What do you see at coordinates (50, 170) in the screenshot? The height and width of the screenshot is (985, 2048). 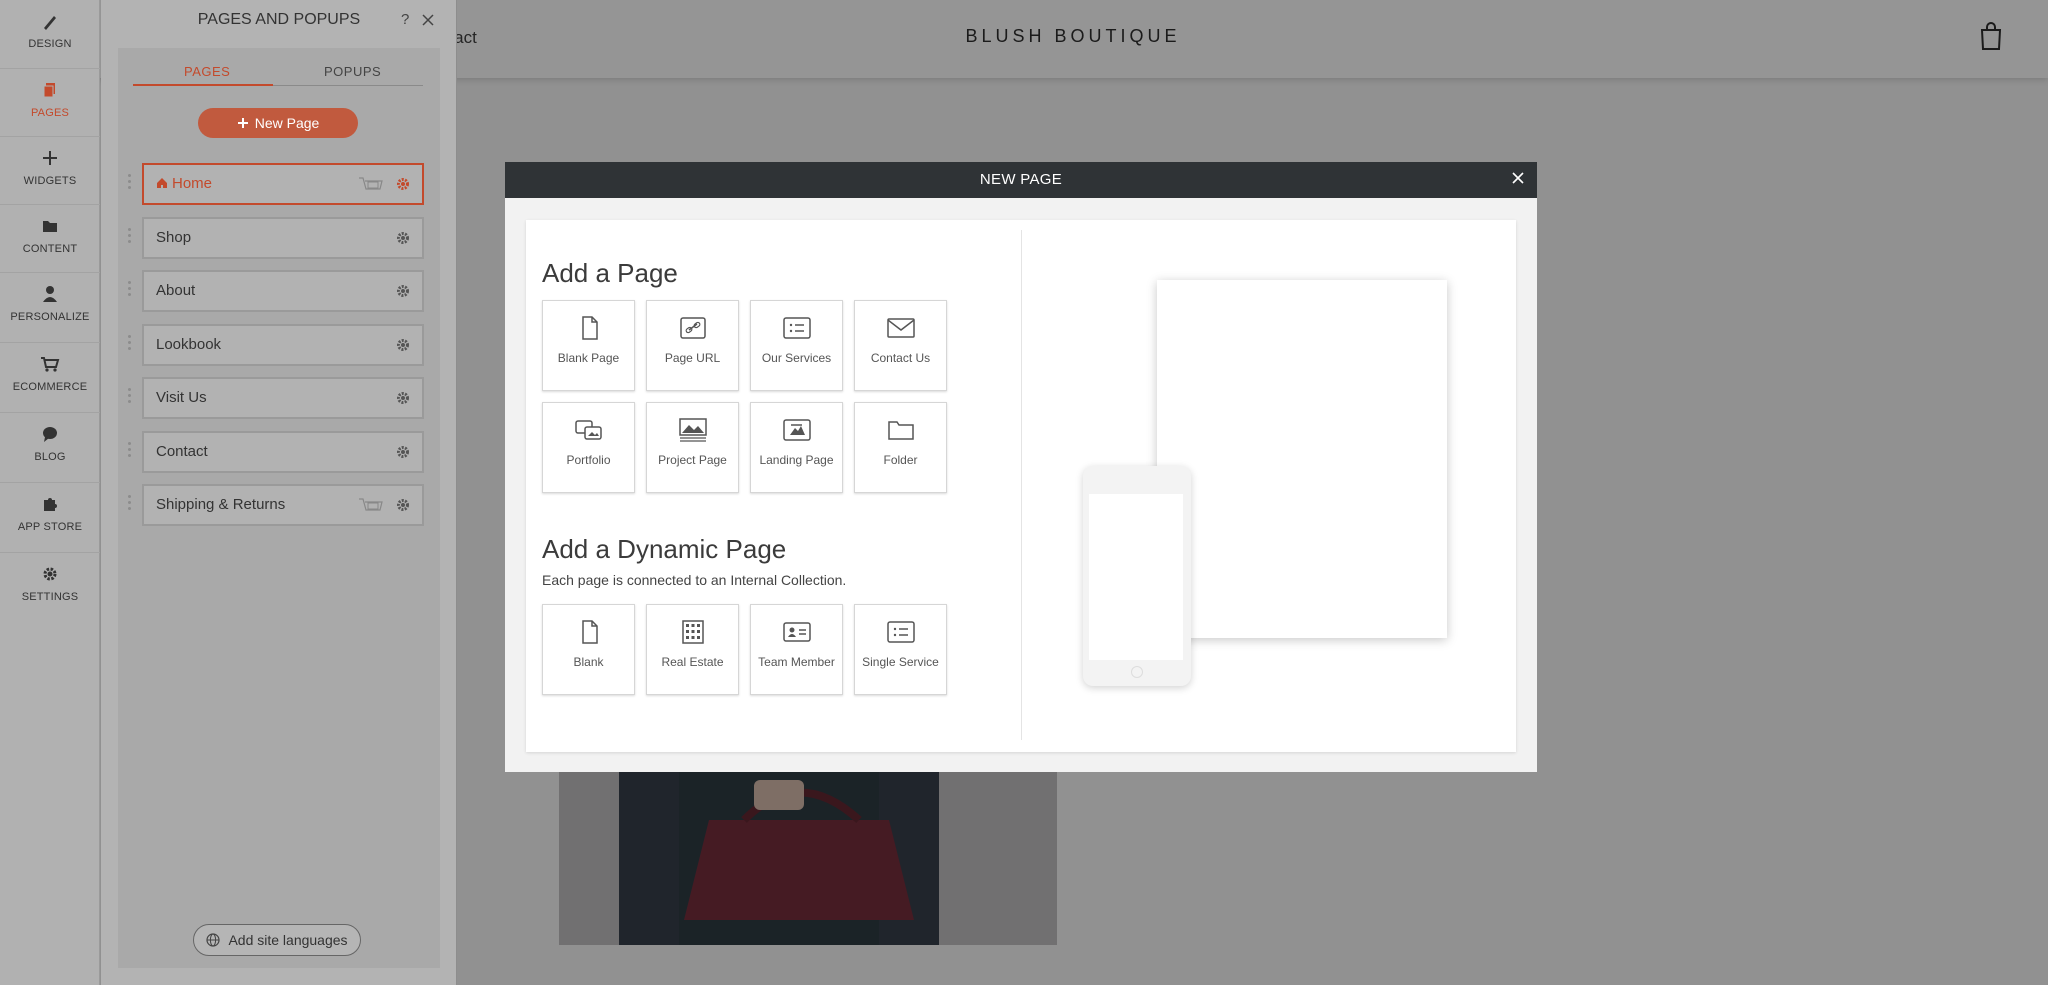 I see `rail-item-widgets: WIDGETS` at bounding box center [50, 170].